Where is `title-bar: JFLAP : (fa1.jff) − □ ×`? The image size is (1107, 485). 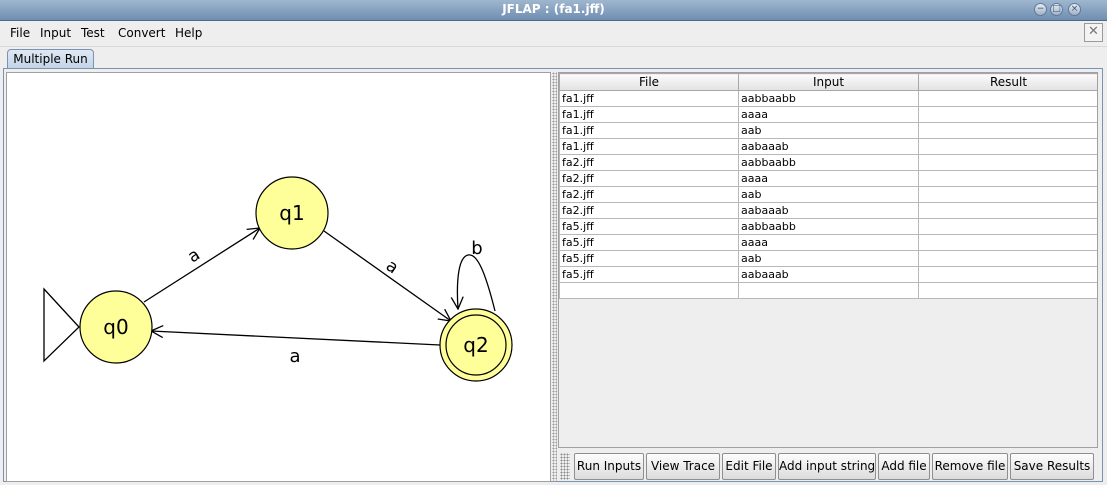 title-bar: JFLAP : (fa1.jff) − □ × is located at coordinates (553, 10).